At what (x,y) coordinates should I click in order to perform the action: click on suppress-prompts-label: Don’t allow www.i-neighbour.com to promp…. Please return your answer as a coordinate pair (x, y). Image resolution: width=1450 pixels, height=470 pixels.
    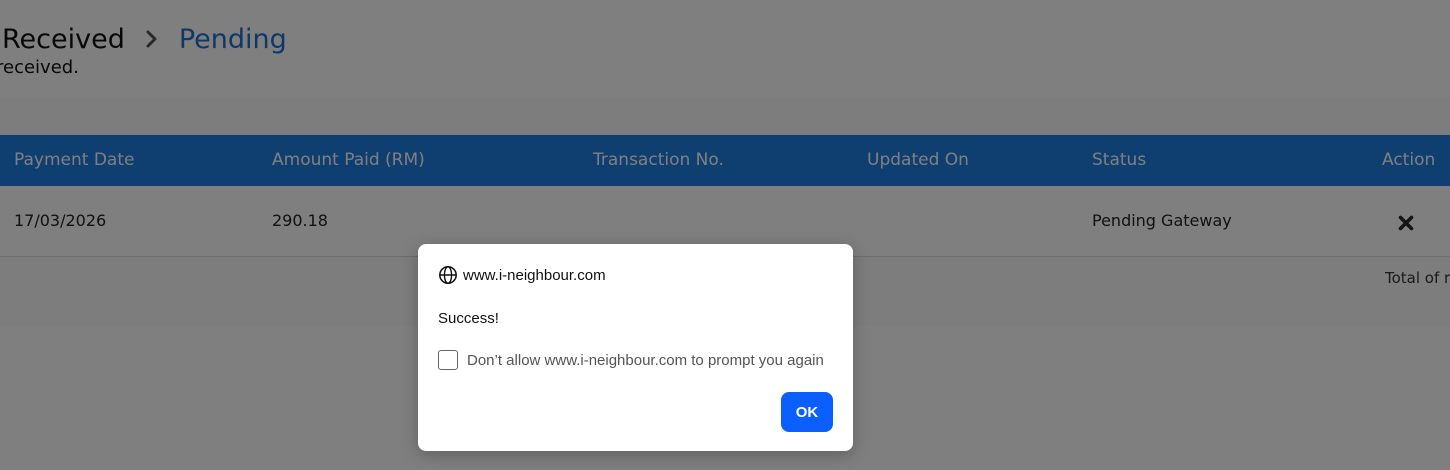
    Looking at the image, I should click on (645, 360).